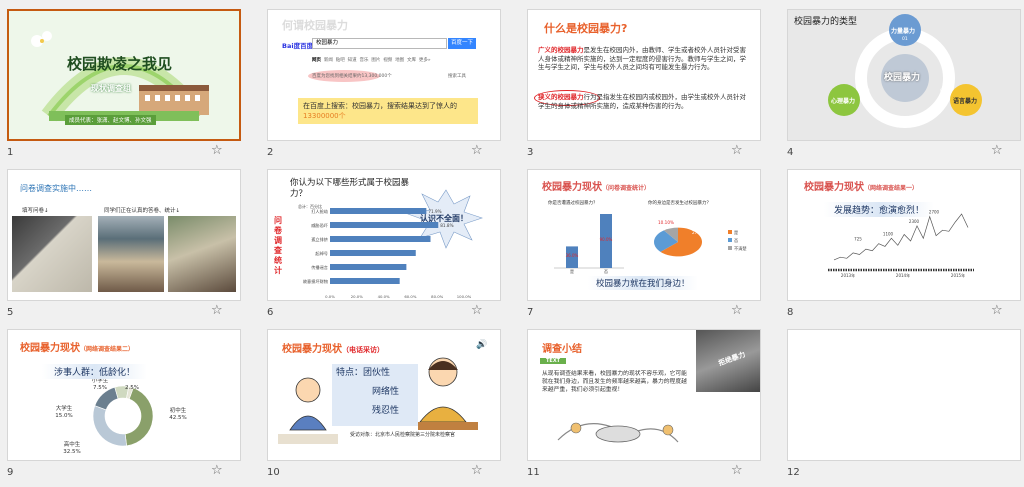  Describe the element at coordinates (298, 46) in the screenshot. I see `baidu-logo: Bai度百度` at that location.